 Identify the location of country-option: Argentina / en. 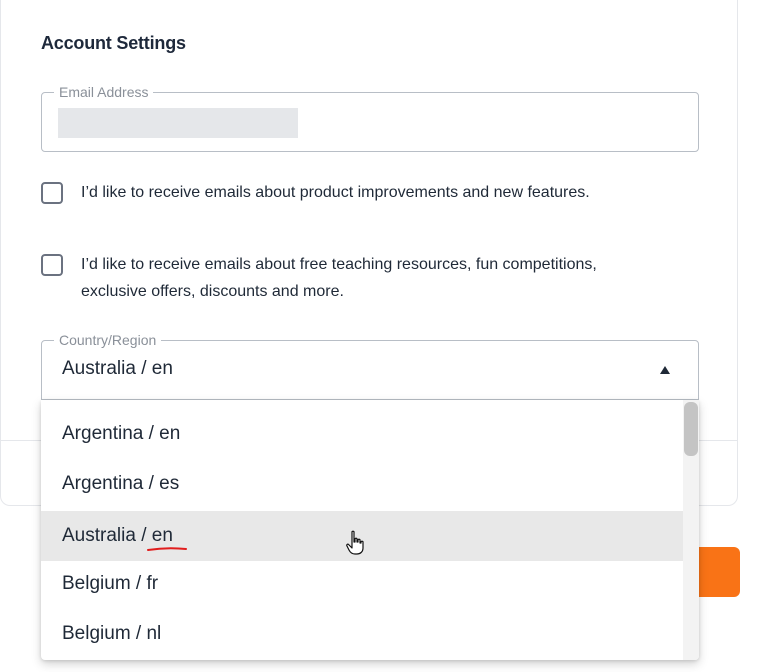
(362, 434).